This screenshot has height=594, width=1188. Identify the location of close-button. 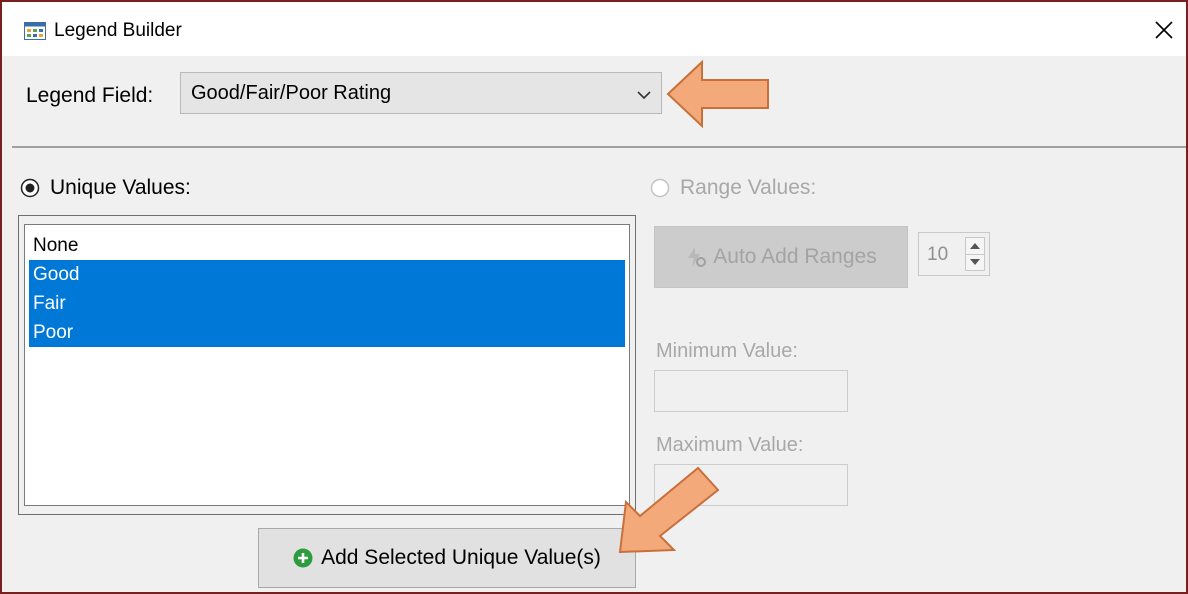
(1164, 30).